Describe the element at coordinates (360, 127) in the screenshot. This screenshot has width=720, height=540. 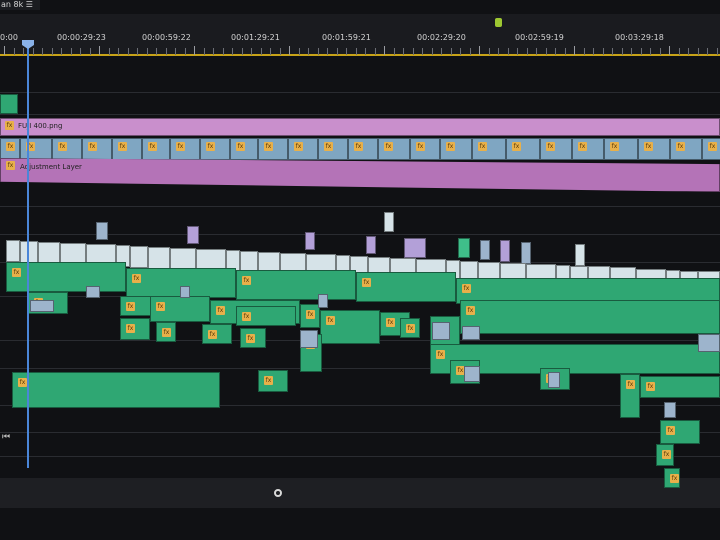
I see `fuji-overlay-clip` at that location.